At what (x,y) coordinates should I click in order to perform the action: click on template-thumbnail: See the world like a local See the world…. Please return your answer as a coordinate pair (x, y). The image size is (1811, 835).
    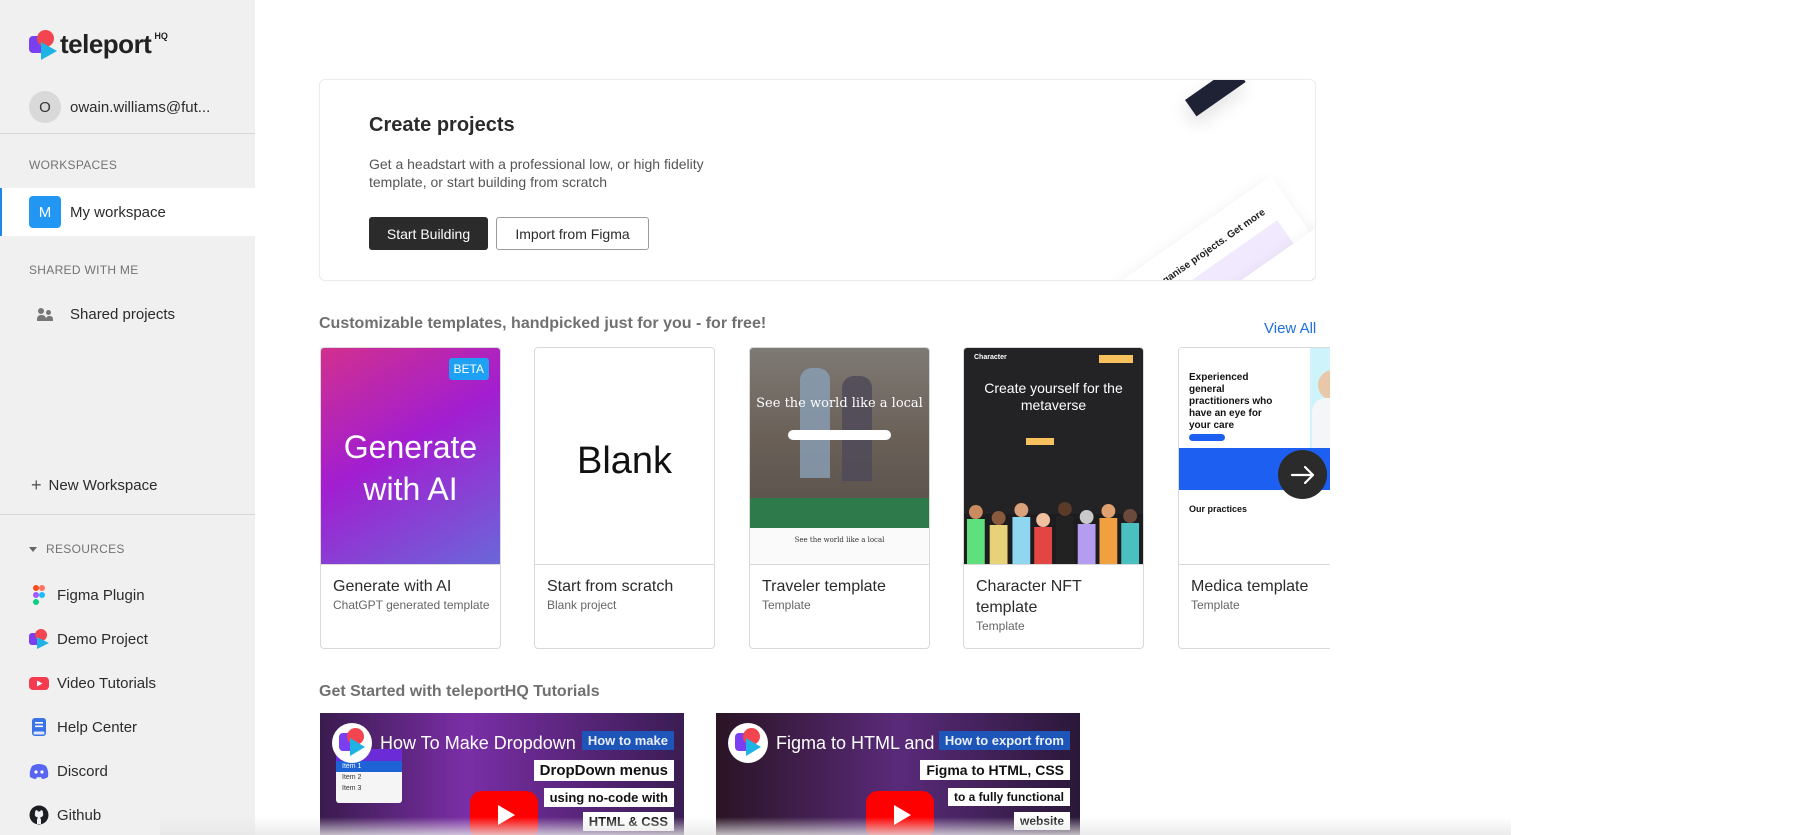
    Looking at the image, I should click on (839, 456).